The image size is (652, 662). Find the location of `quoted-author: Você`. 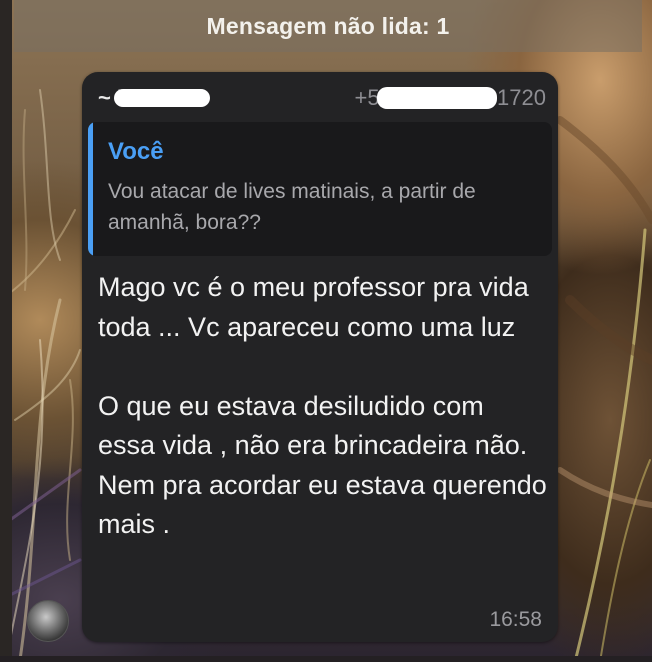

quoted-author: Você is located at coordinates (136, 151).